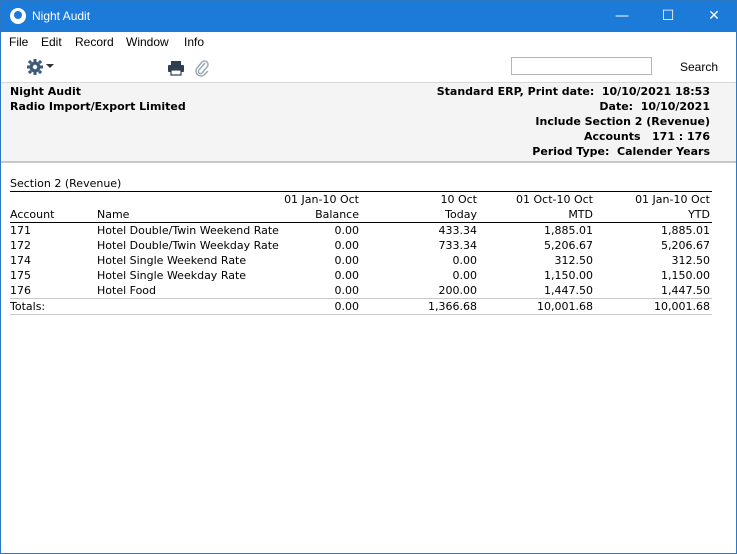 The width and height of the screenshot is (737, 554). What do you see at coordinates (46, 91) in the screenshot?
I see `report-name: Night Audit` at bounding box center [46, 91].